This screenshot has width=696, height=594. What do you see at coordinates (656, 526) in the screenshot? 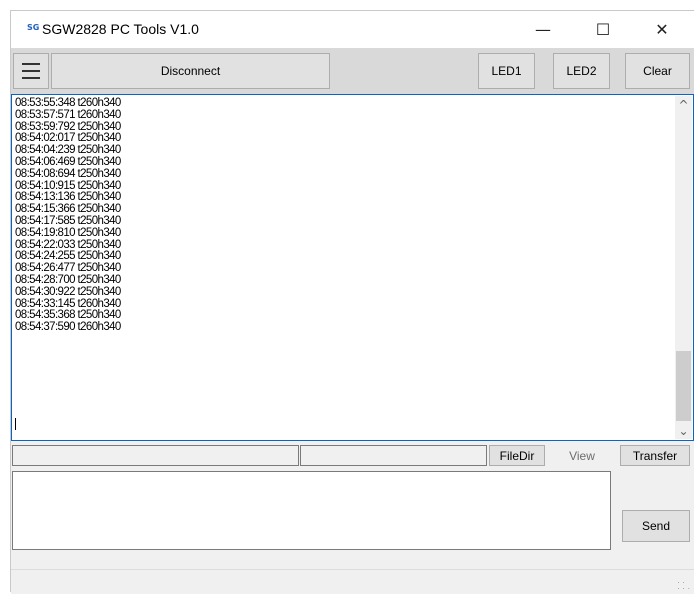
I see `send-button: Send` at bounding box center [656, 526].